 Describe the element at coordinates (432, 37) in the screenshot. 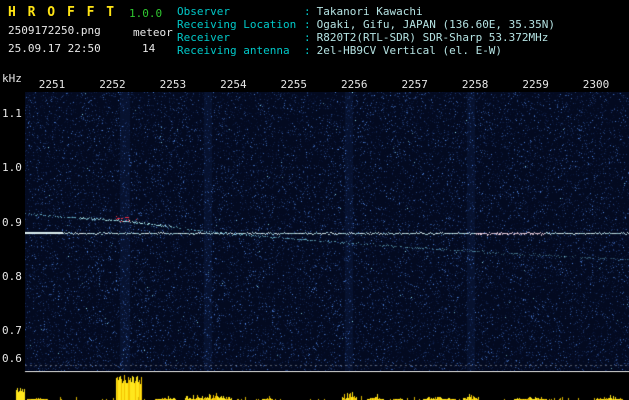

I see `info-value: R820T2(RTL-SDR) SDR-Sharp 53.372MHz` at that location.